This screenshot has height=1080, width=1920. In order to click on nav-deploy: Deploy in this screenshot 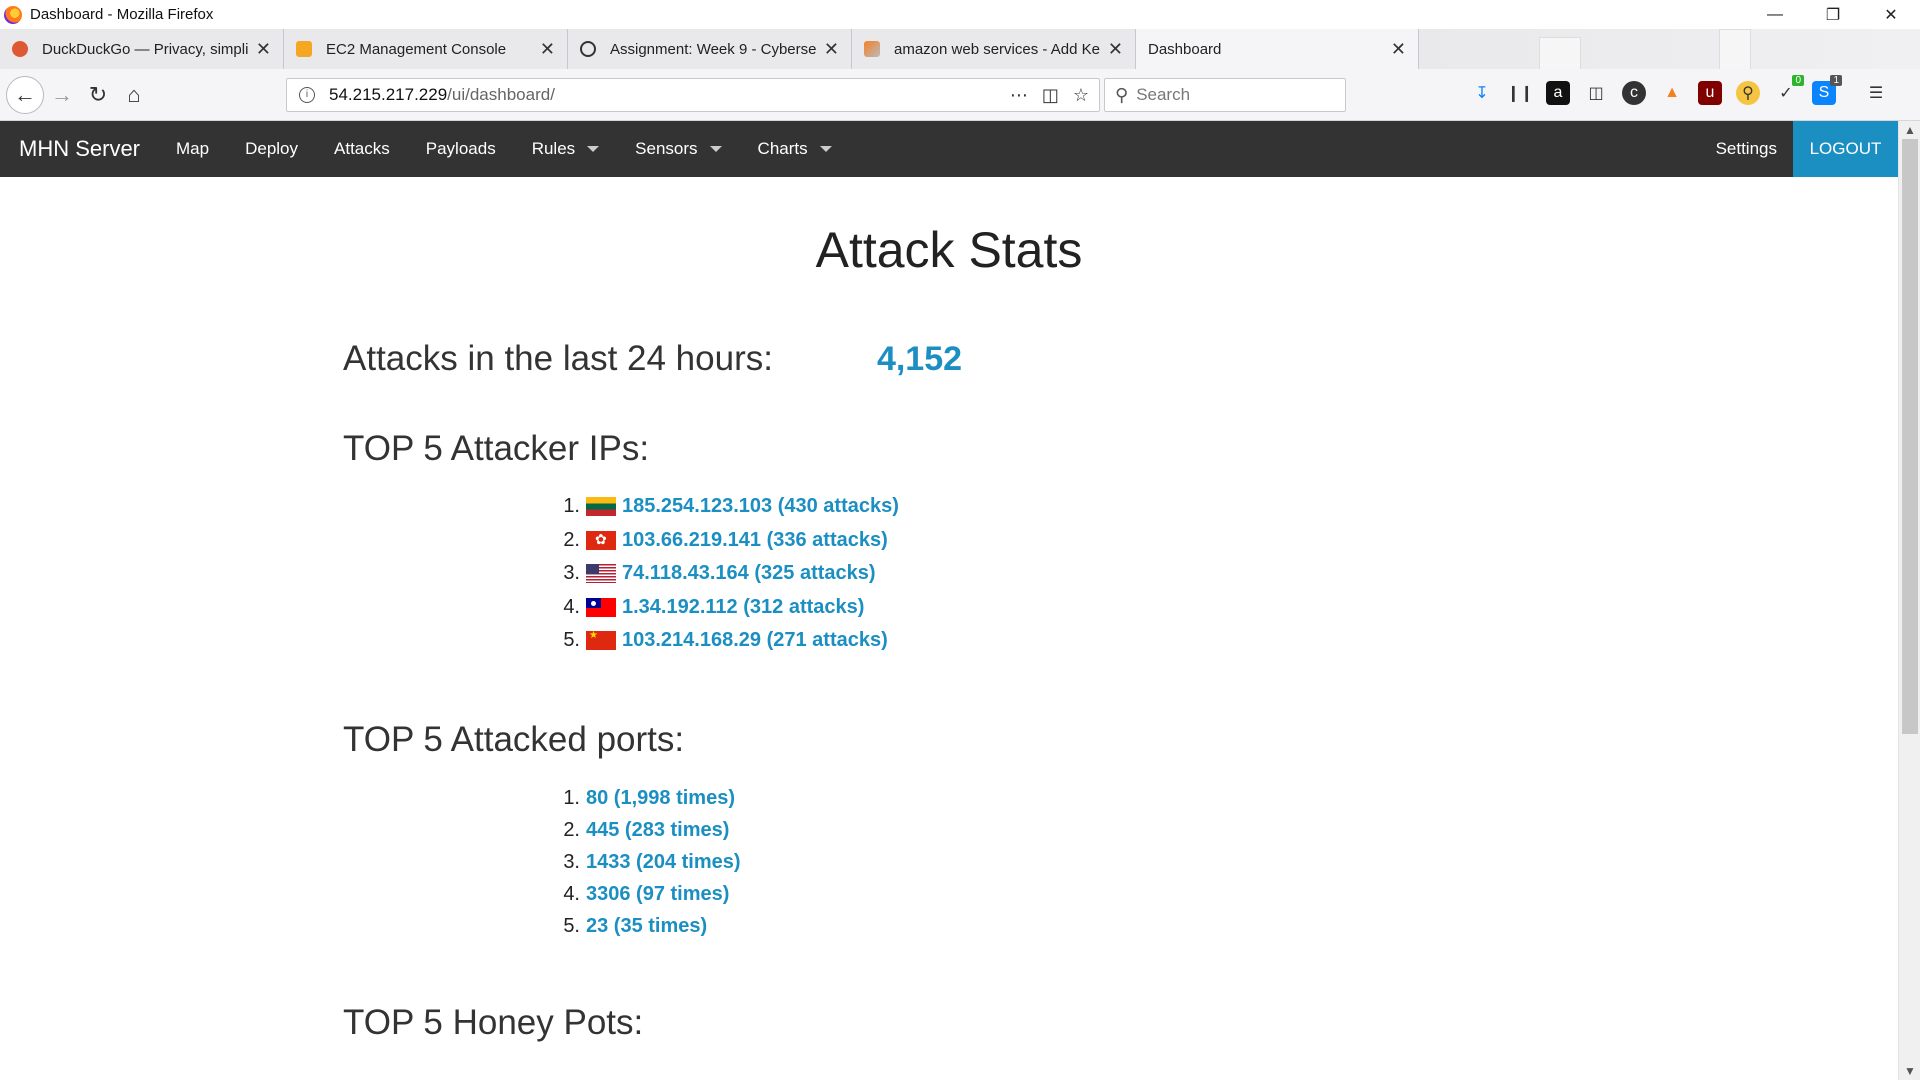, I will do `click(271, 149)`.